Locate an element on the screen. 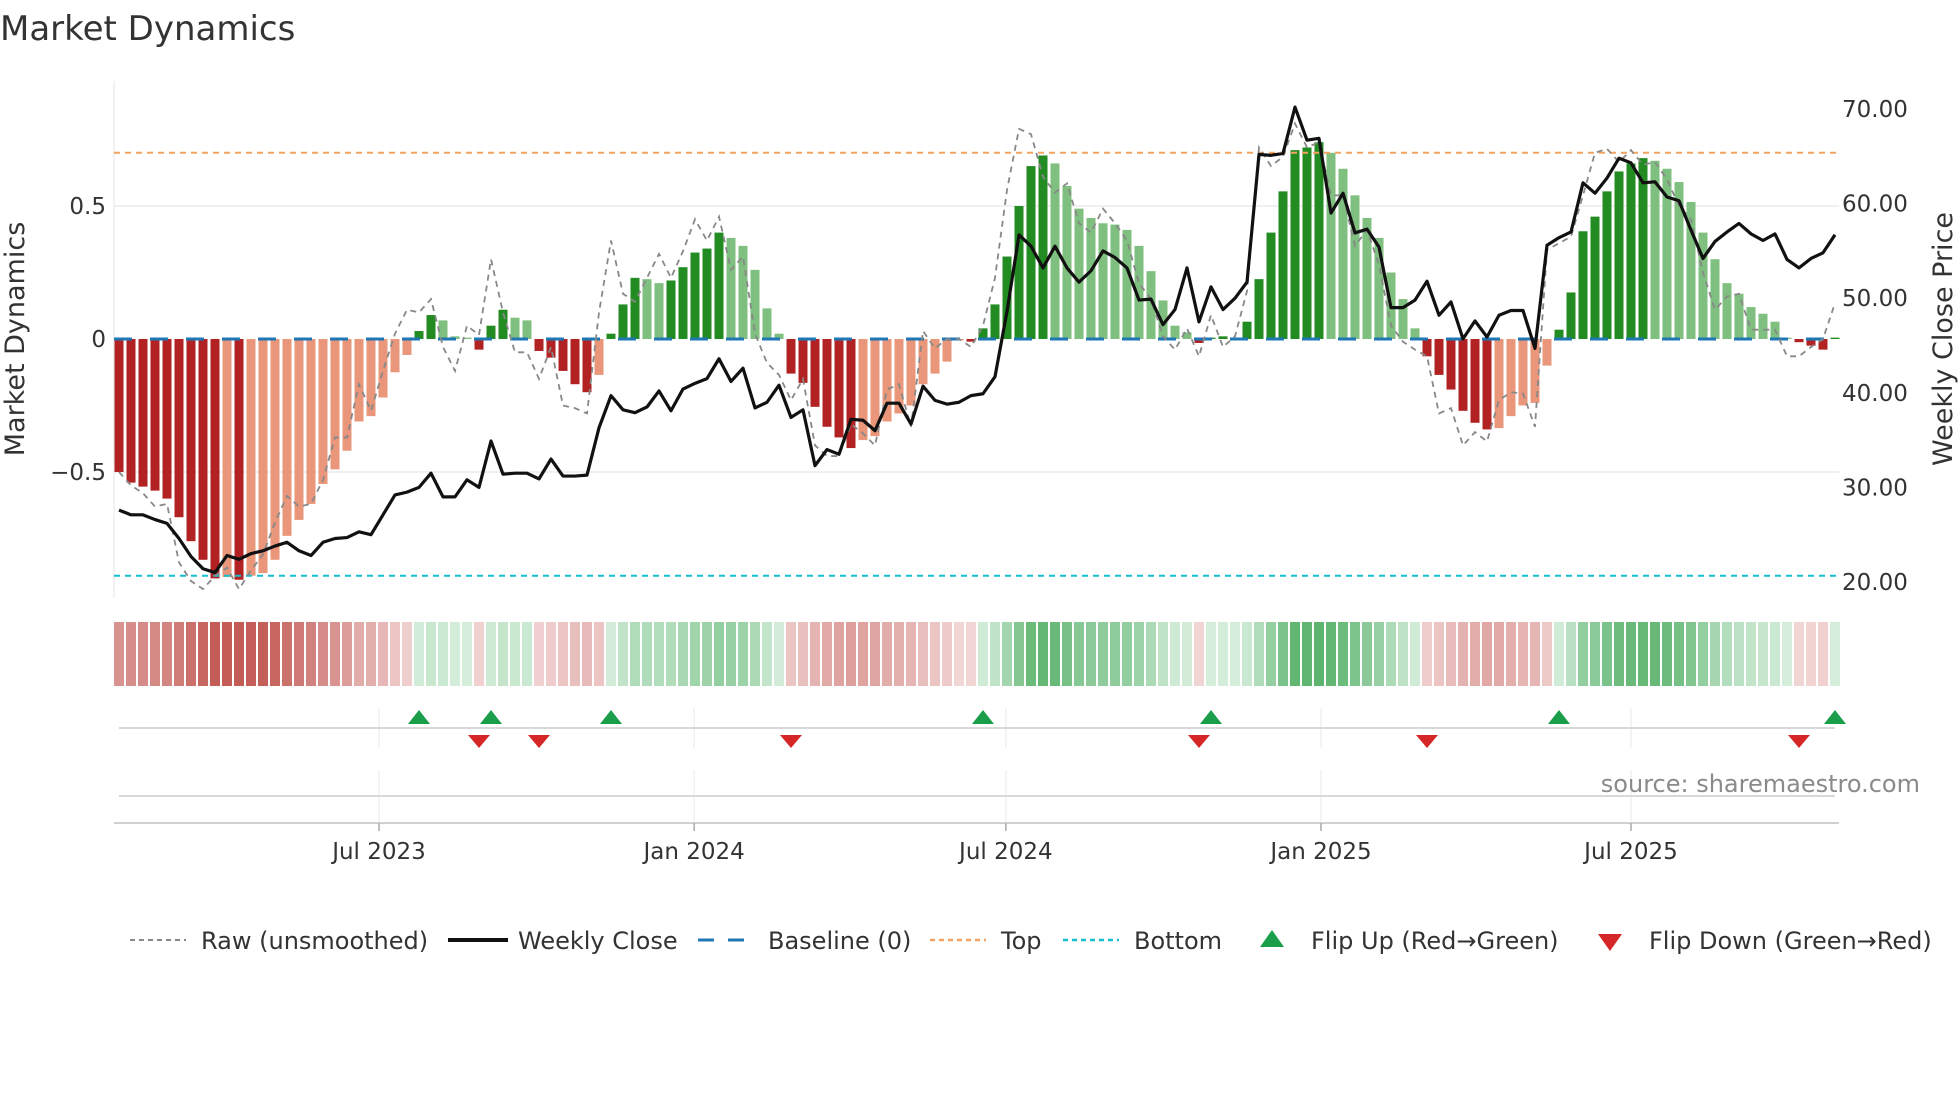  legend-item-flip-down: Flip Down (Green→Red) is located at coordinates (1765, 941).